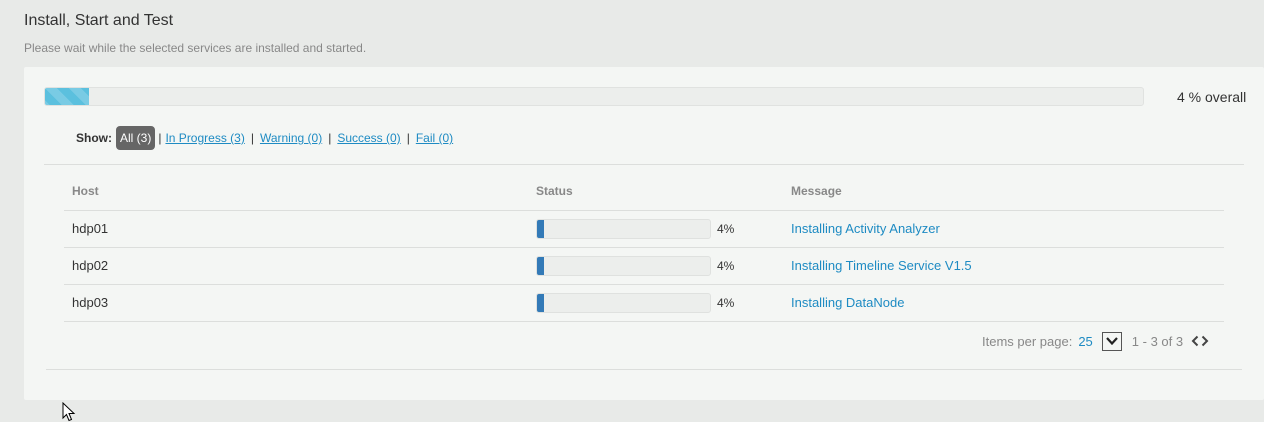 Image resolution: width=1264 pixels, height=422 pixels. I want to click on table-header-row: Host Status Message, so click(644, 192).